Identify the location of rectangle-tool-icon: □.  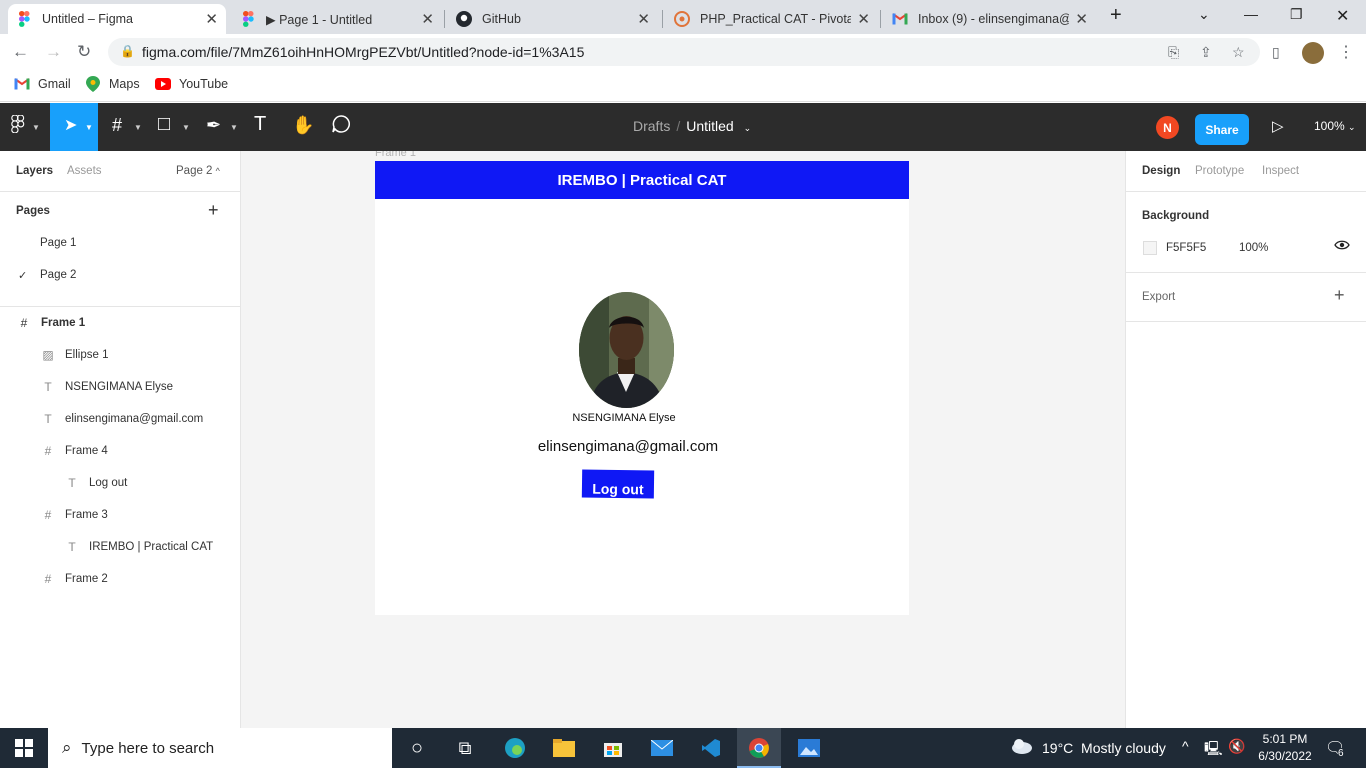
(164, 124).